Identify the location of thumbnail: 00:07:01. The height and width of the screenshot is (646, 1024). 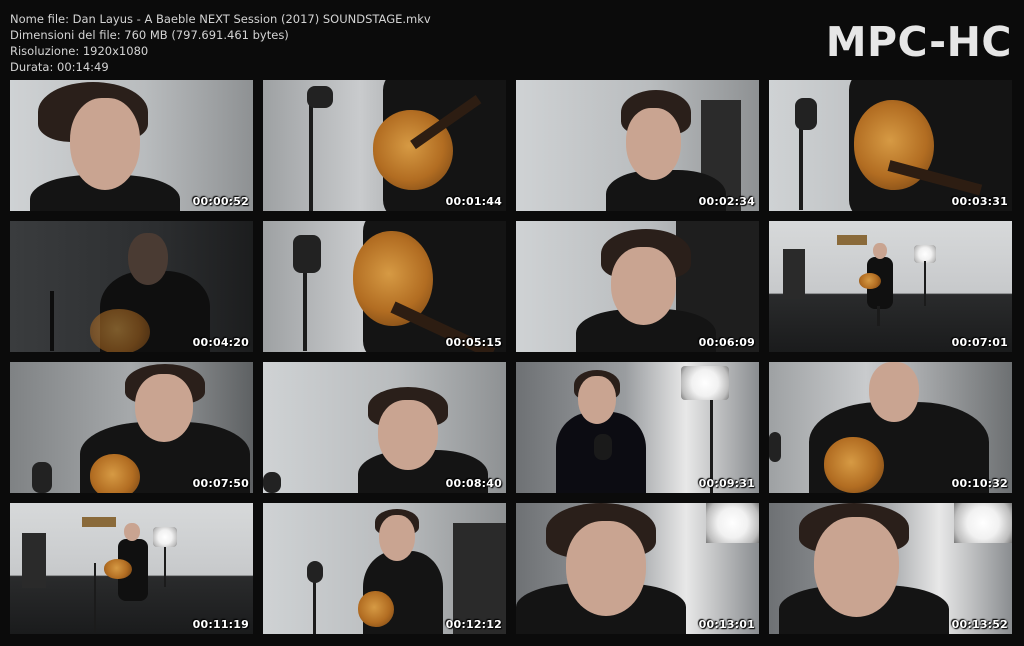
(890, 286).